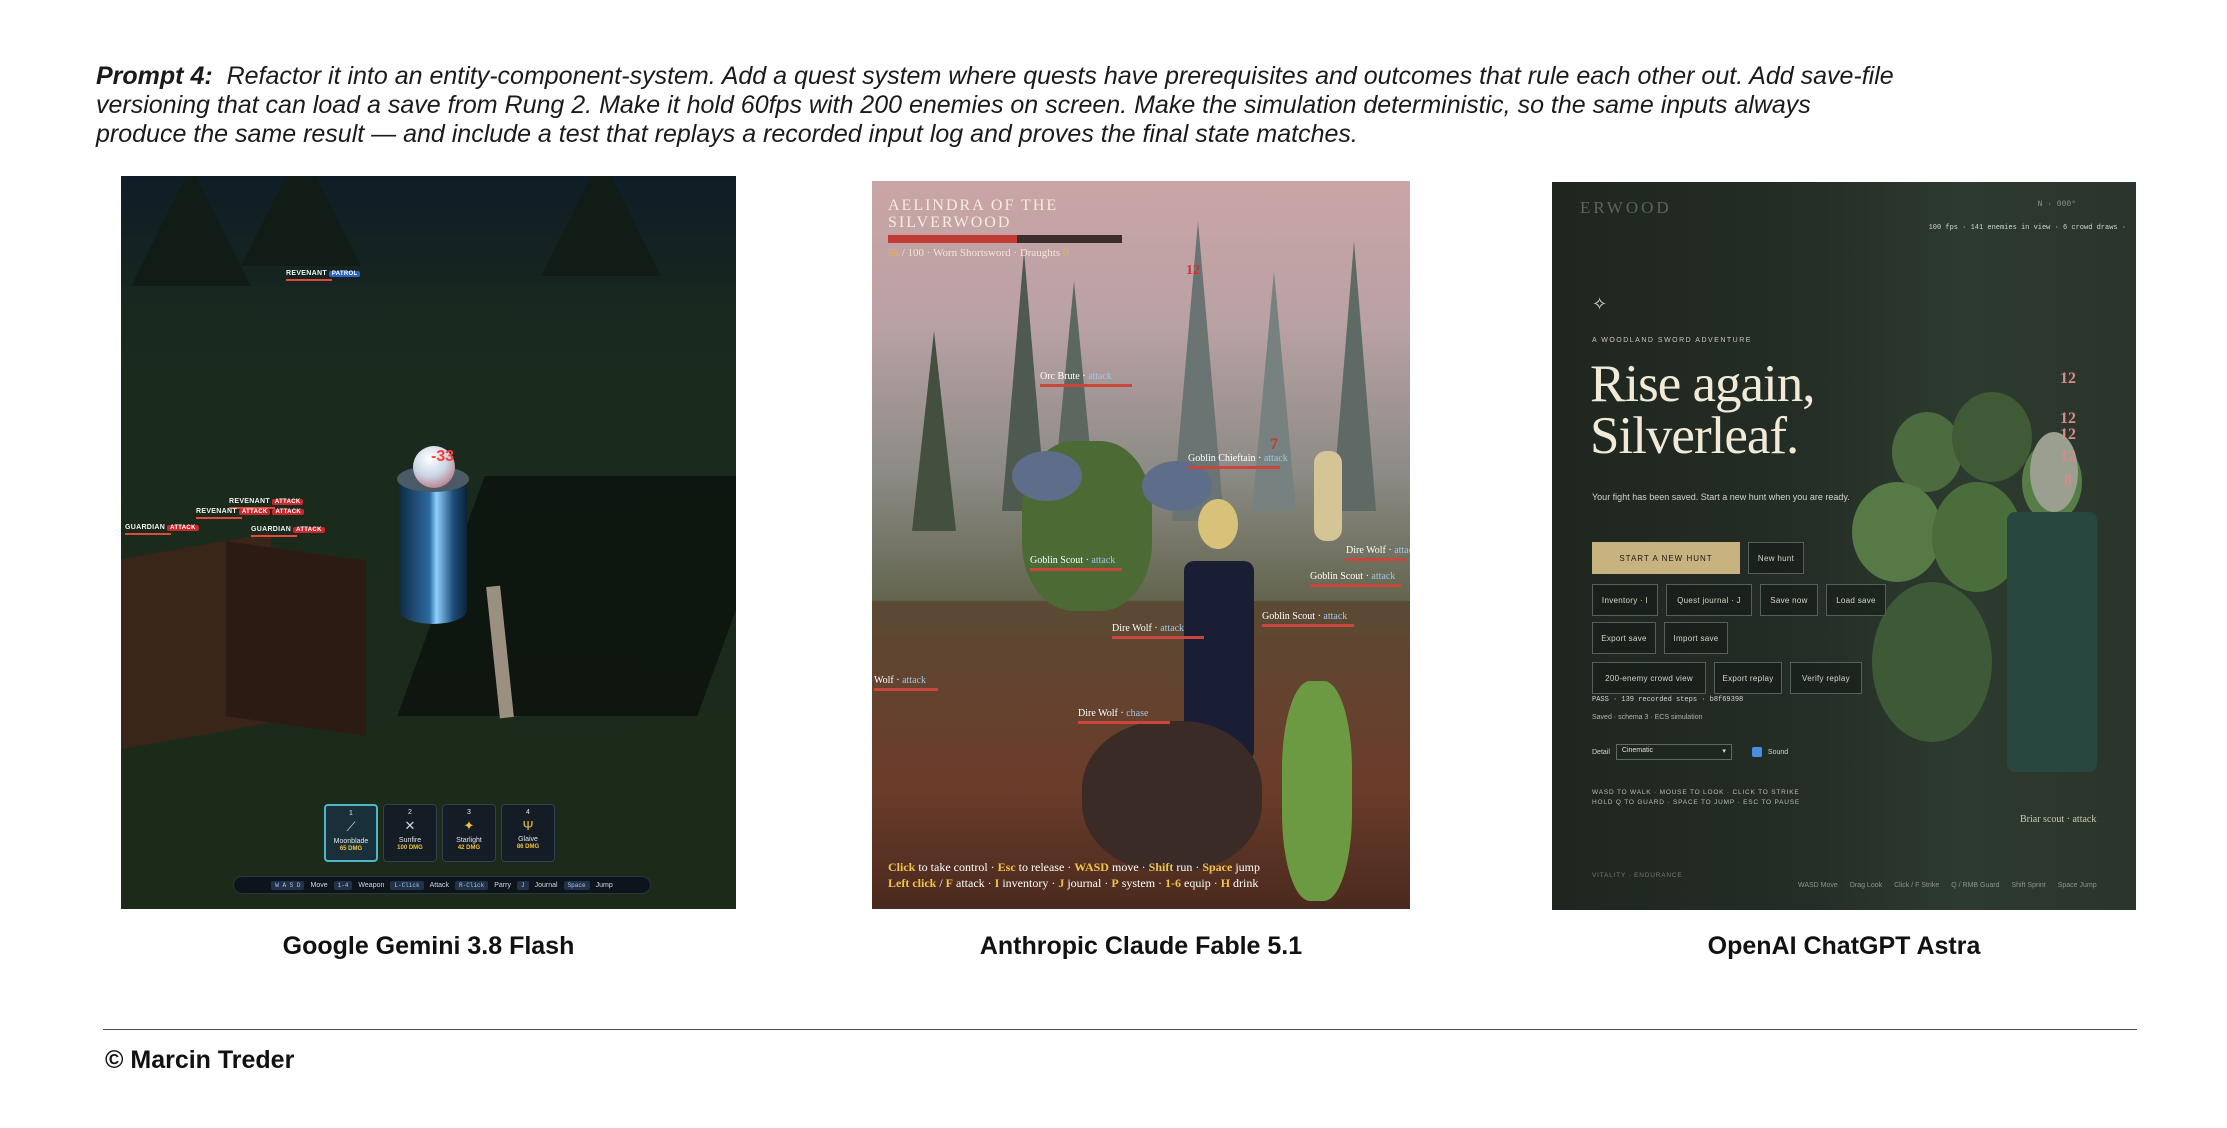 This screenshot has width=2227, height=1128. I want to click on enemy-label: Orc Brute · attack, so click(1086, 379).